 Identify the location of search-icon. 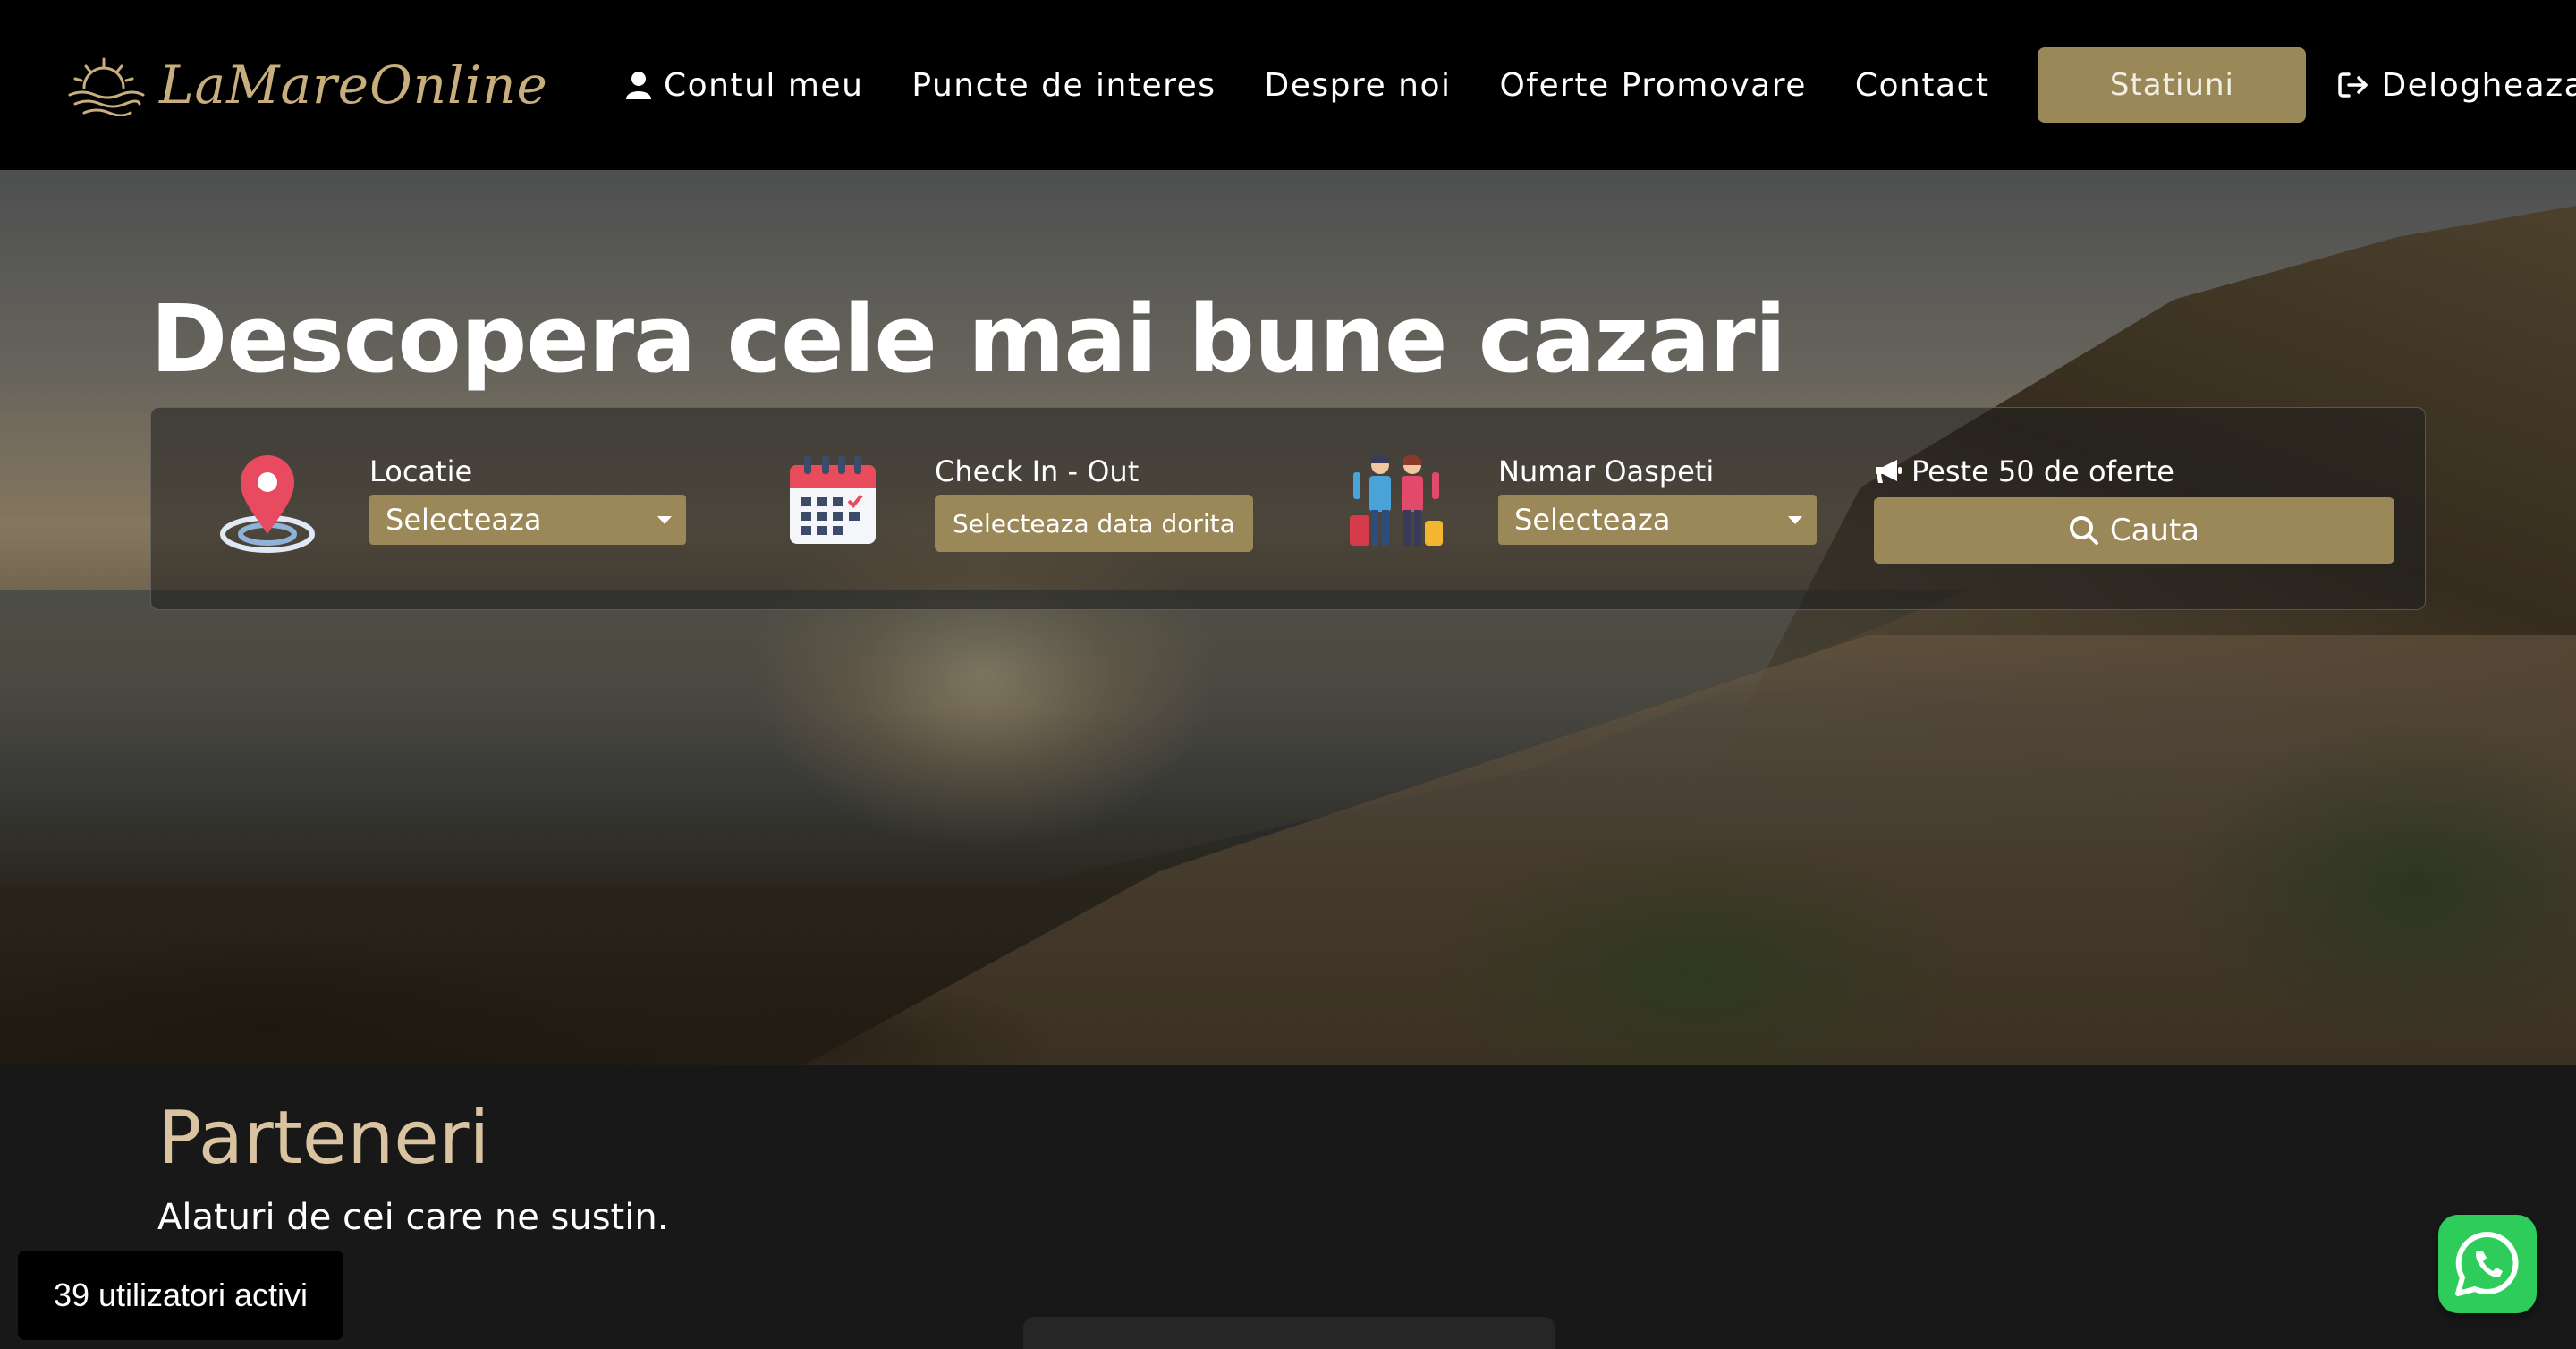
(2084, 530).